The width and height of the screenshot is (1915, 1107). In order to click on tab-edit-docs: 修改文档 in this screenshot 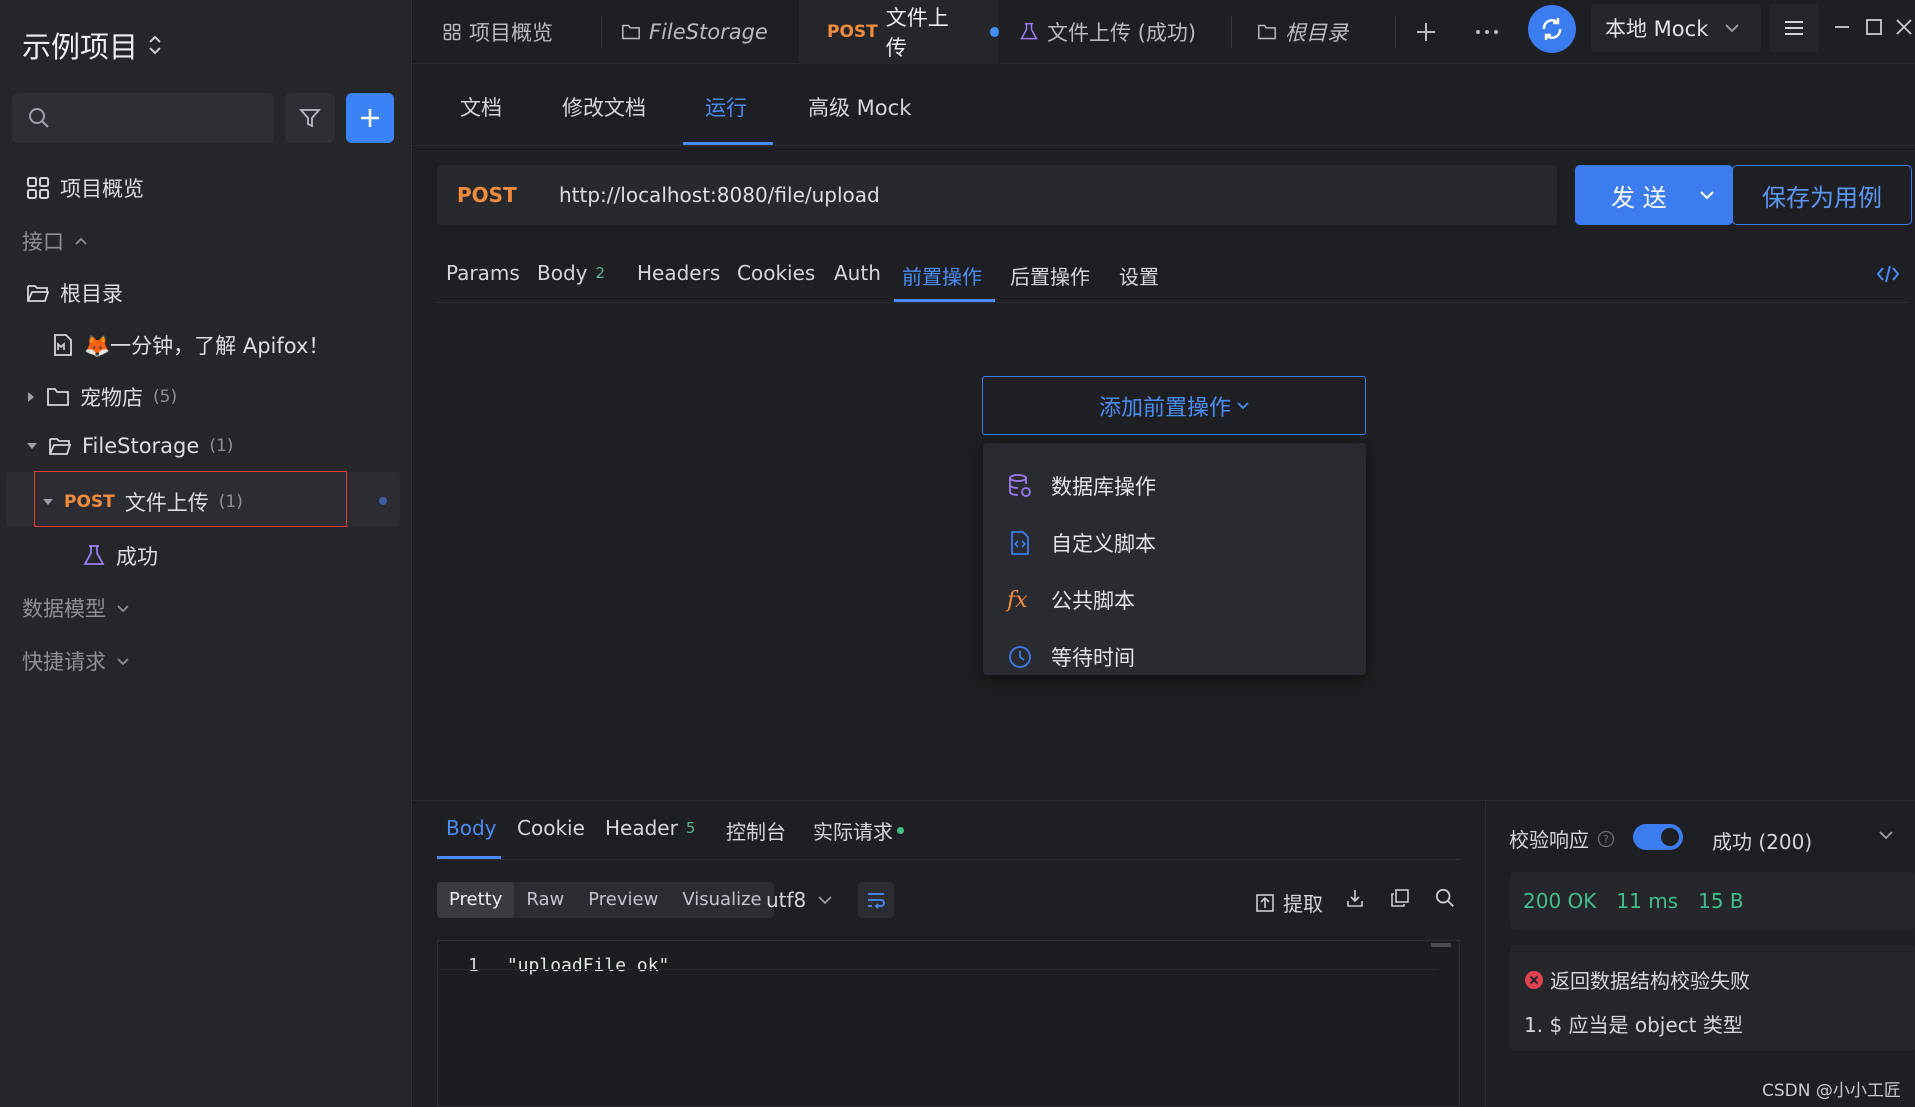, I will do `click(604, 107)`.